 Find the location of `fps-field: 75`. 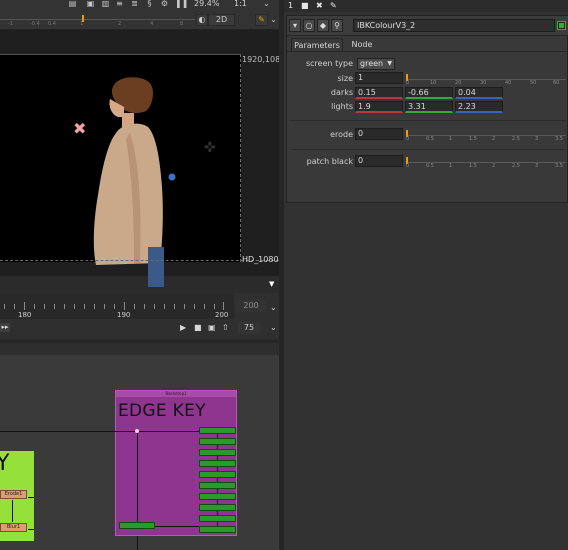

fps-field: 75 is located at coordinates (249, 328).